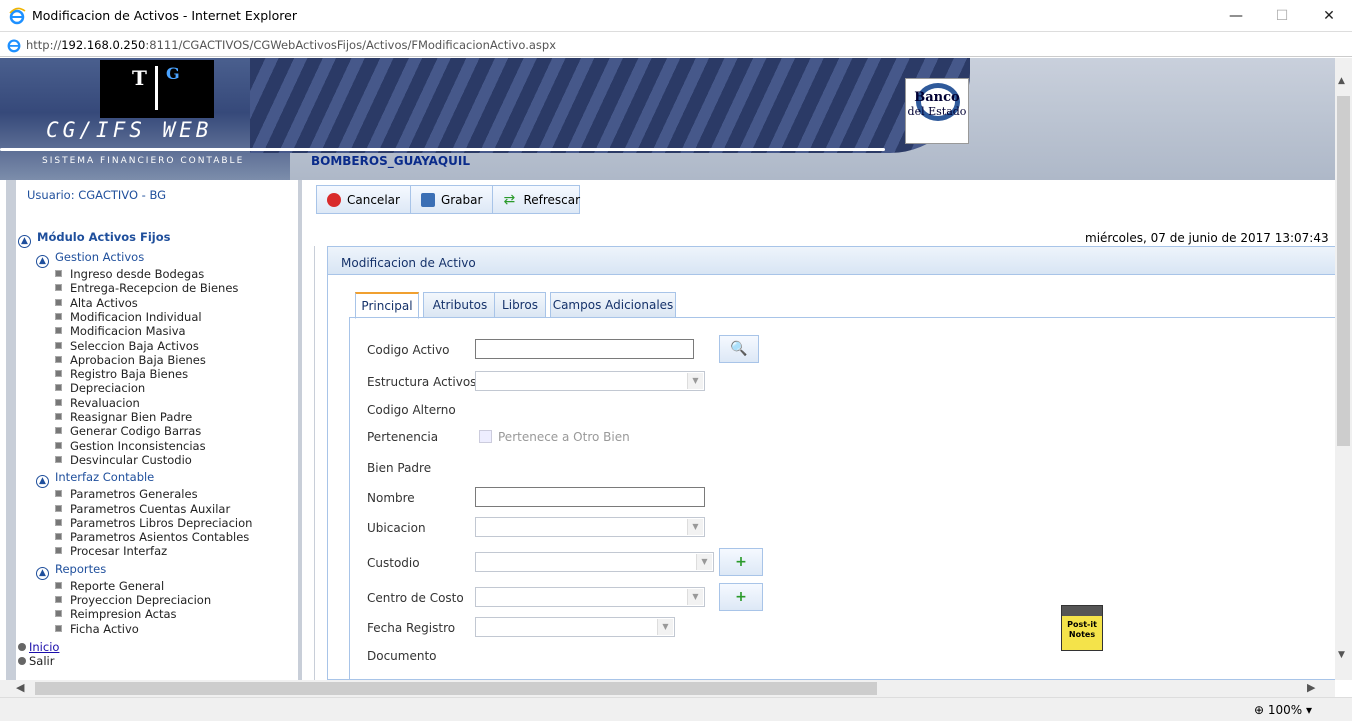 The height and width of the screenshot is (721, 1352). Describe the element at coordinates (153, 523) in the screenshot. I see `sidebar-item: Parametros Libros Depreciacion` at that location.